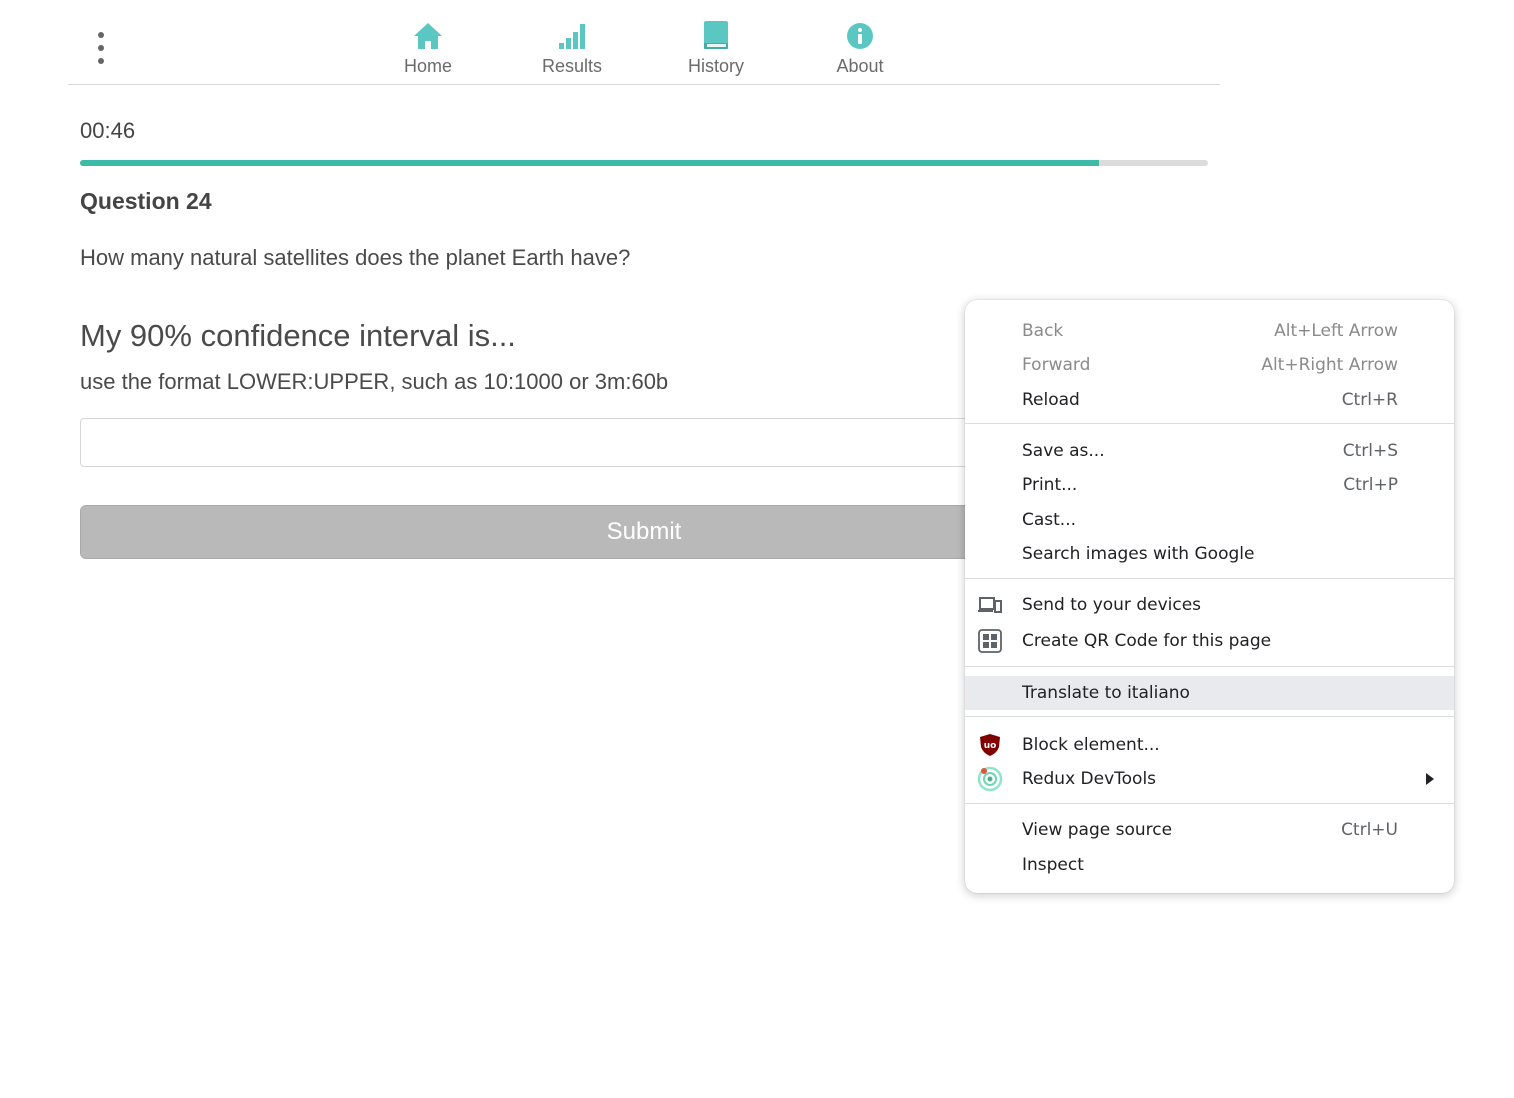 The image size is (1514, 1098). I want to click on ublock-origin-icon: uo, so click(990, 745).